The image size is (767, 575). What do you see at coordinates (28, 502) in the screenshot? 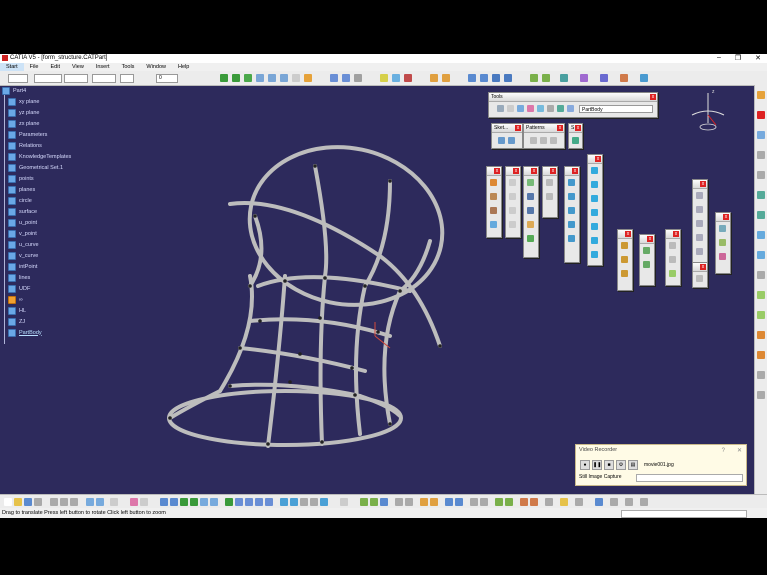
I see `save-icon` at bounding box center [28, 502].